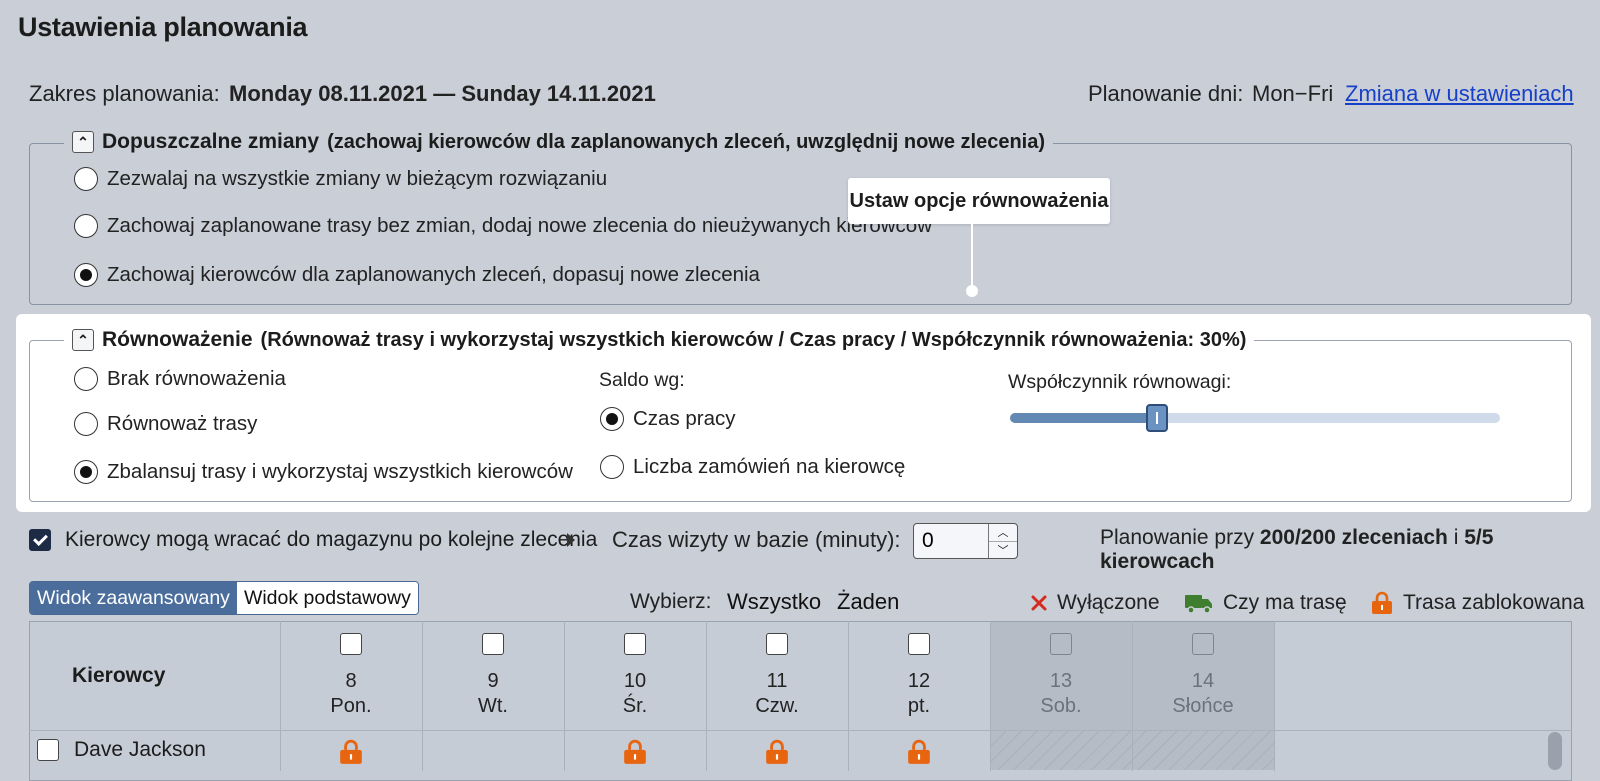  What do you see at coordinates (1166, 93) in the screenshot?
I see `planning-days-label: Planowanie dni:` at bounding box center [1166, 93].